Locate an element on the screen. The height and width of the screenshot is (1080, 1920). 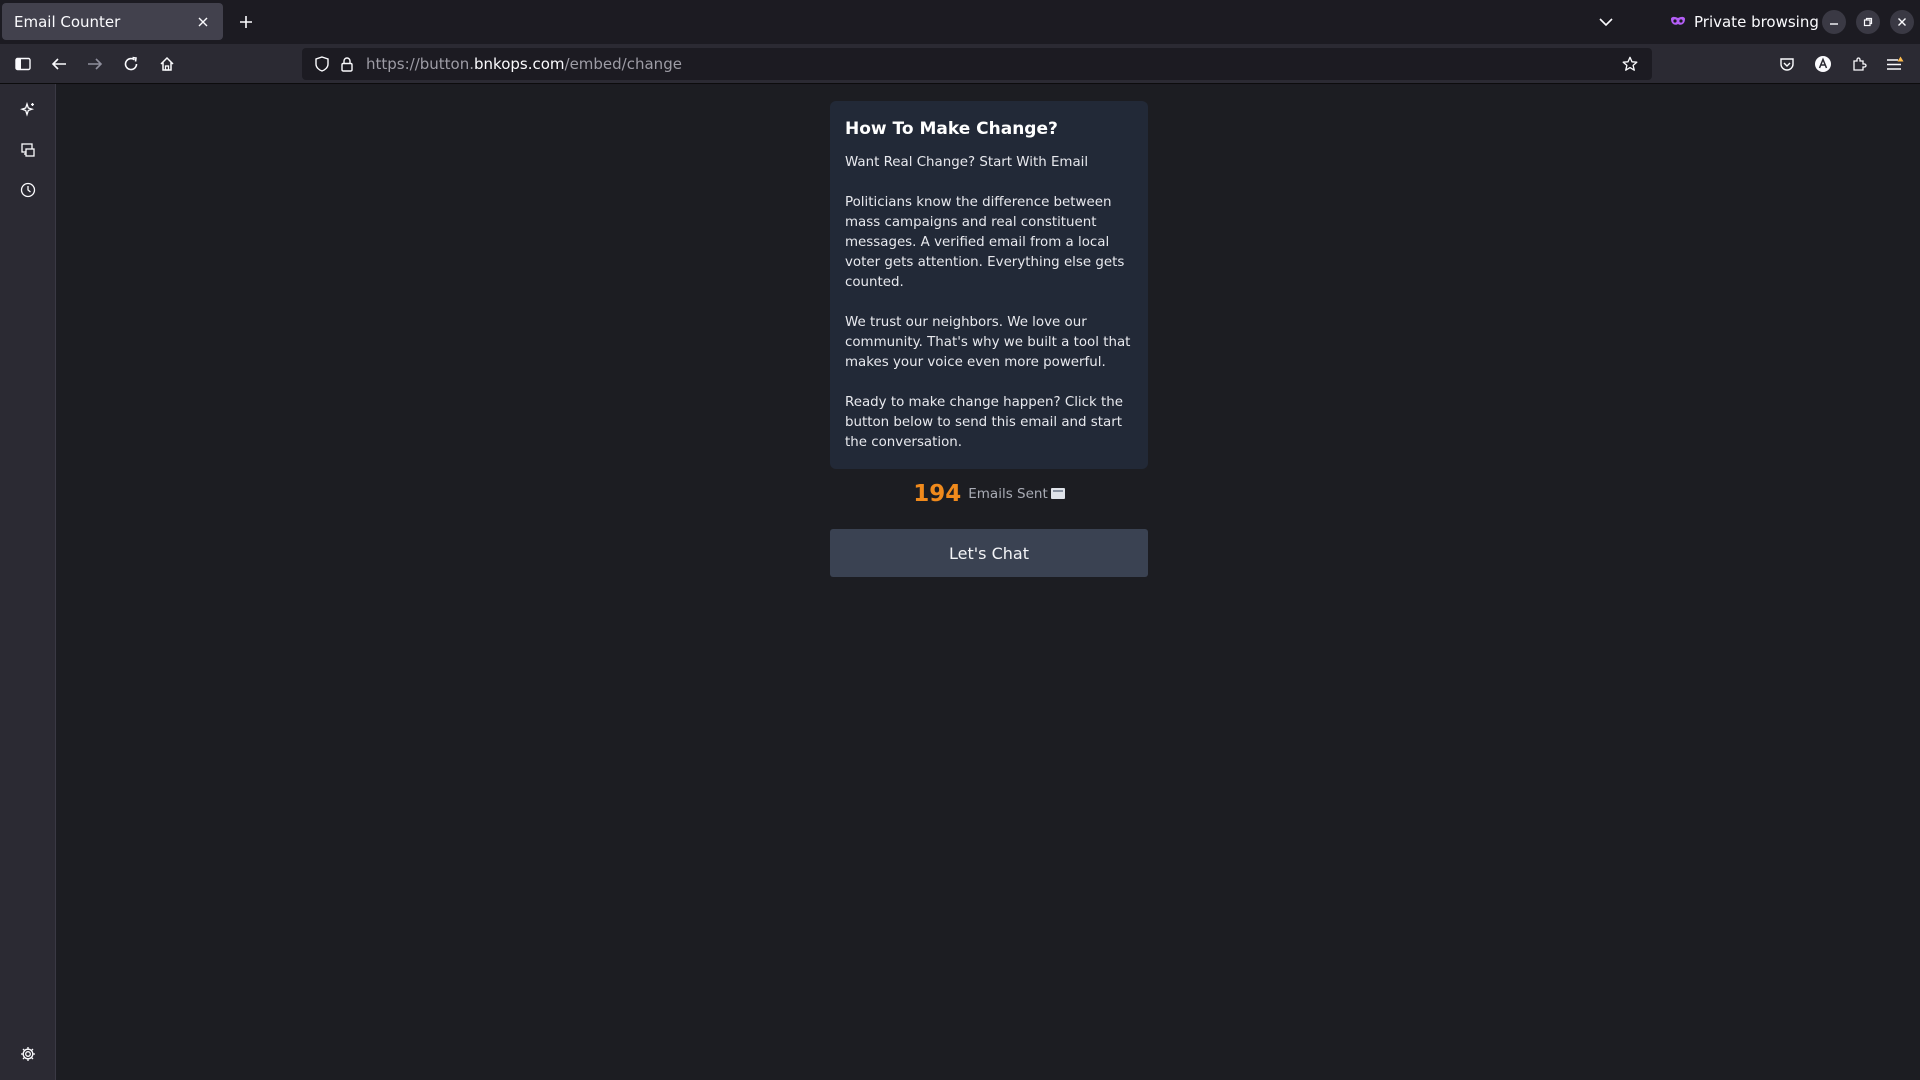
navigation-toolbar: https://button.bnkops.com/embed/change is located at coordinates (960, 64).